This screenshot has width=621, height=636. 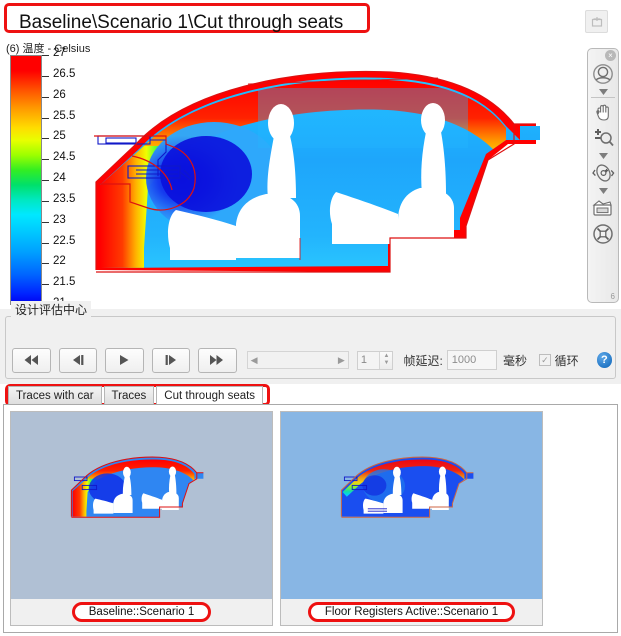 I want to click on legend-tick-label: 24.5, so click(x=64, y=157).